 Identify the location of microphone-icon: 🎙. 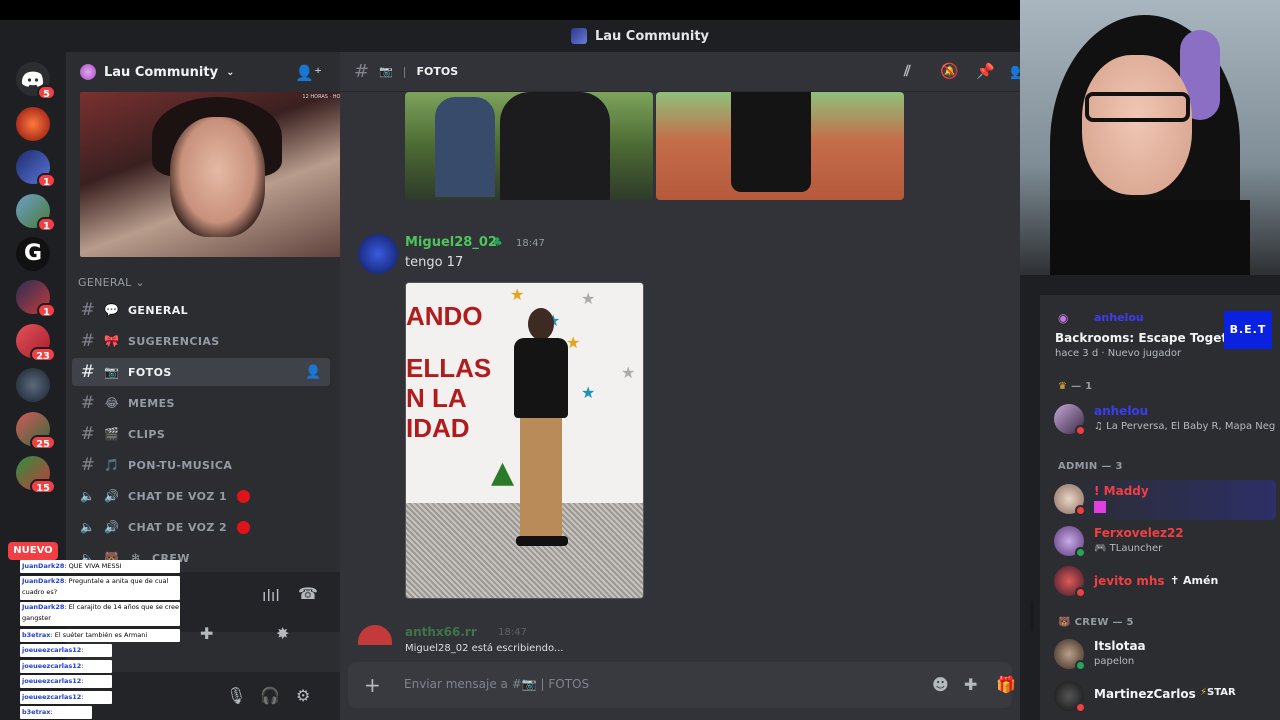
(236, 695).